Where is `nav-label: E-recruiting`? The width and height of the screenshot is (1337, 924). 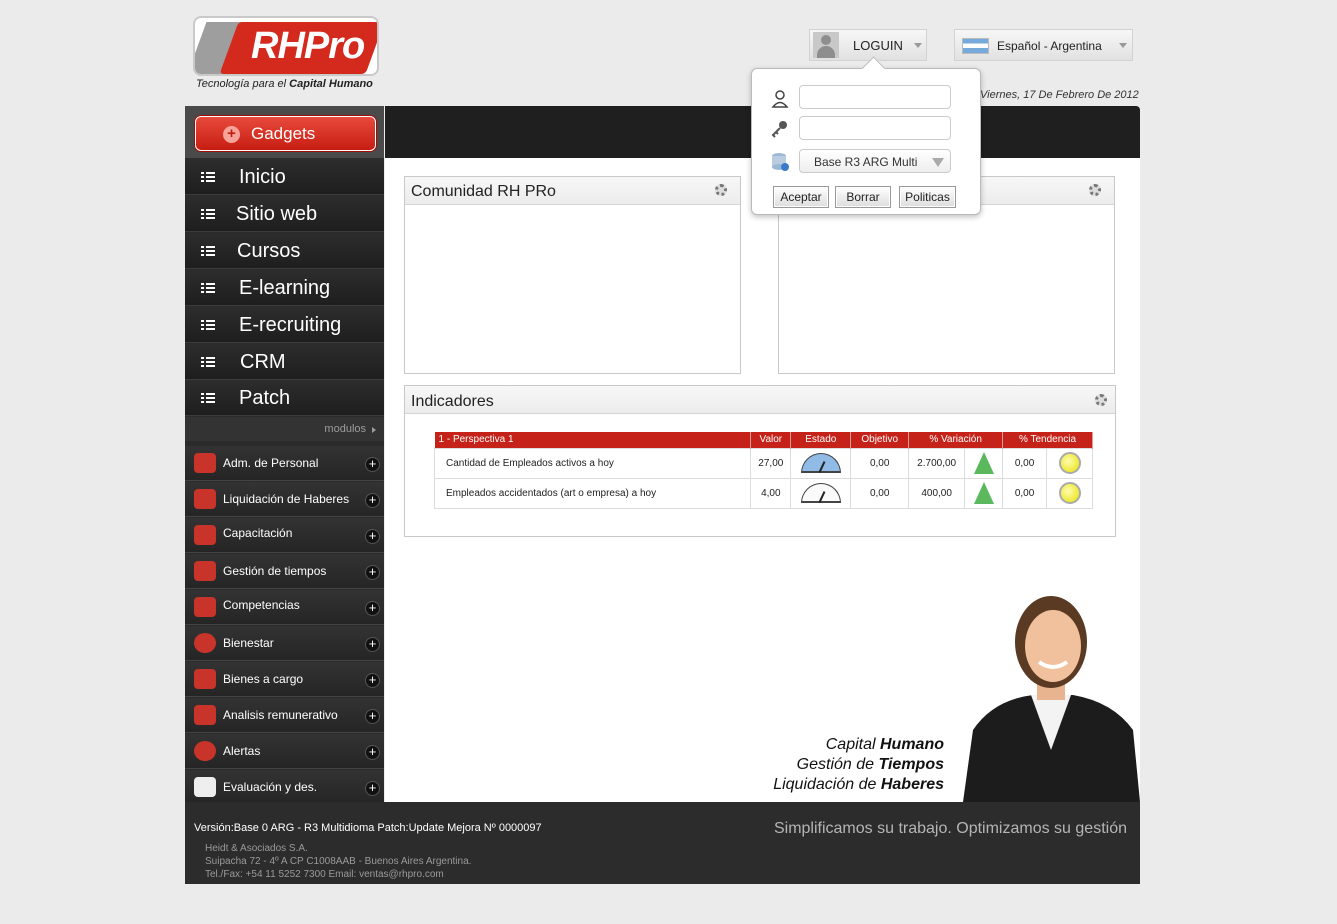 nav-label: E-recruiting is located at coordinates (290, 325).